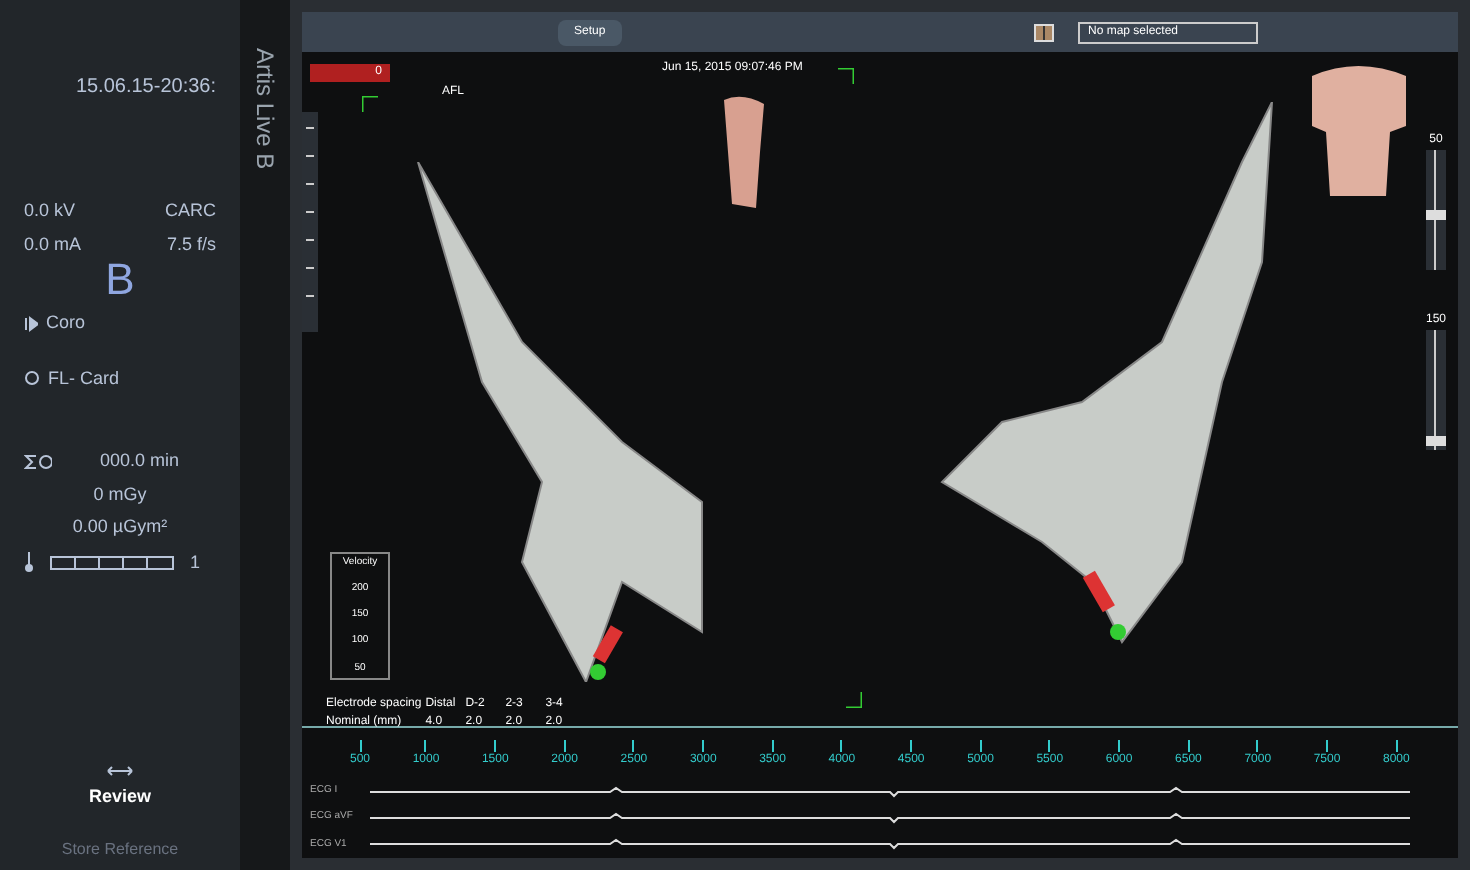  What do you see at coordinates (195, 562) in the screenshot?
I see `heat-value: 1` at bounding box center [195, 562].